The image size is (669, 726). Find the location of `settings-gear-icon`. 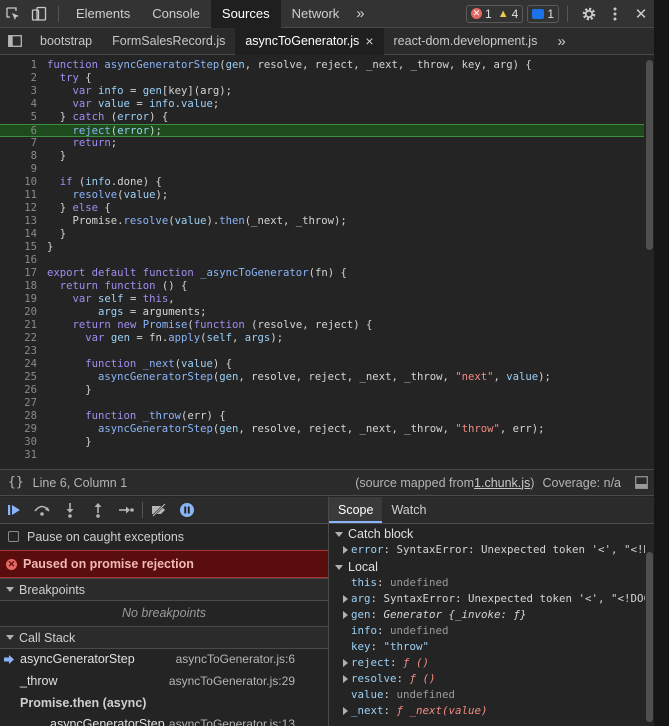

settings-gear-icon is located at coordinates (589, 14).